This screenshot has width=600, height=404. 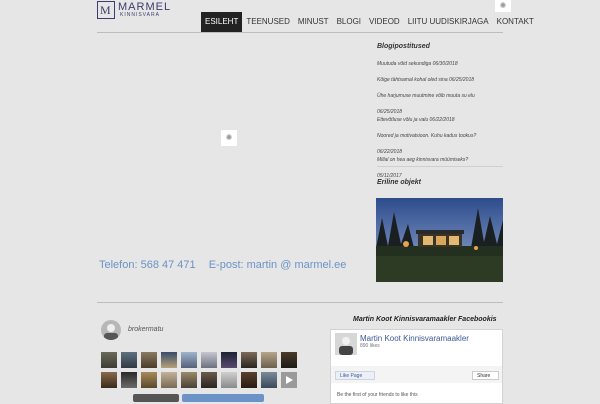 What do you see at coordinates (278, 265) in the screenshot?
I see `contact-email: E-post: martin @ marmel.ee` at bounding box center [278, 265].